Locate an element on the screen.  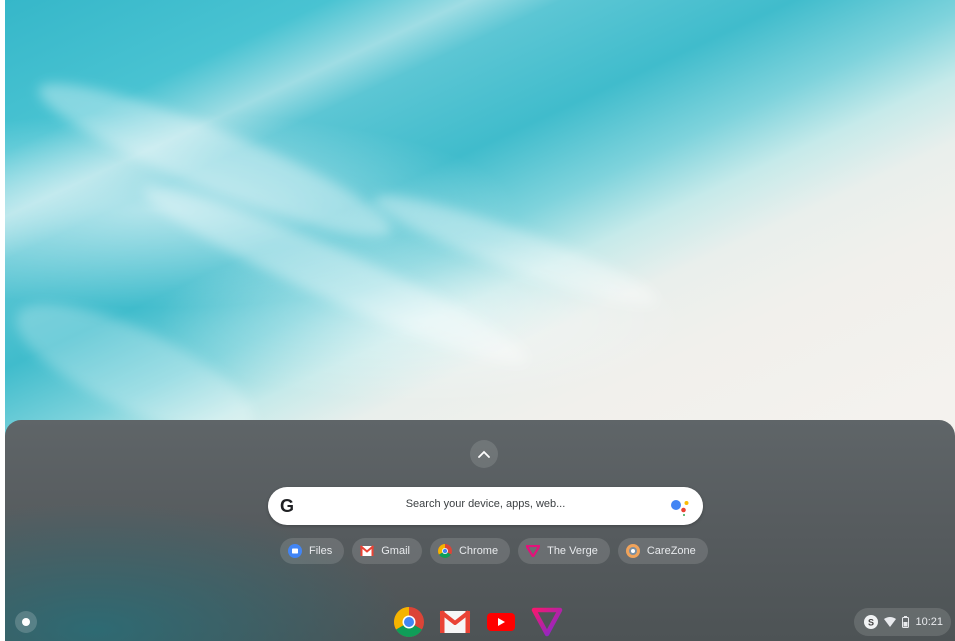
suggested-app-label: Files is located at coordinates (321, 551).